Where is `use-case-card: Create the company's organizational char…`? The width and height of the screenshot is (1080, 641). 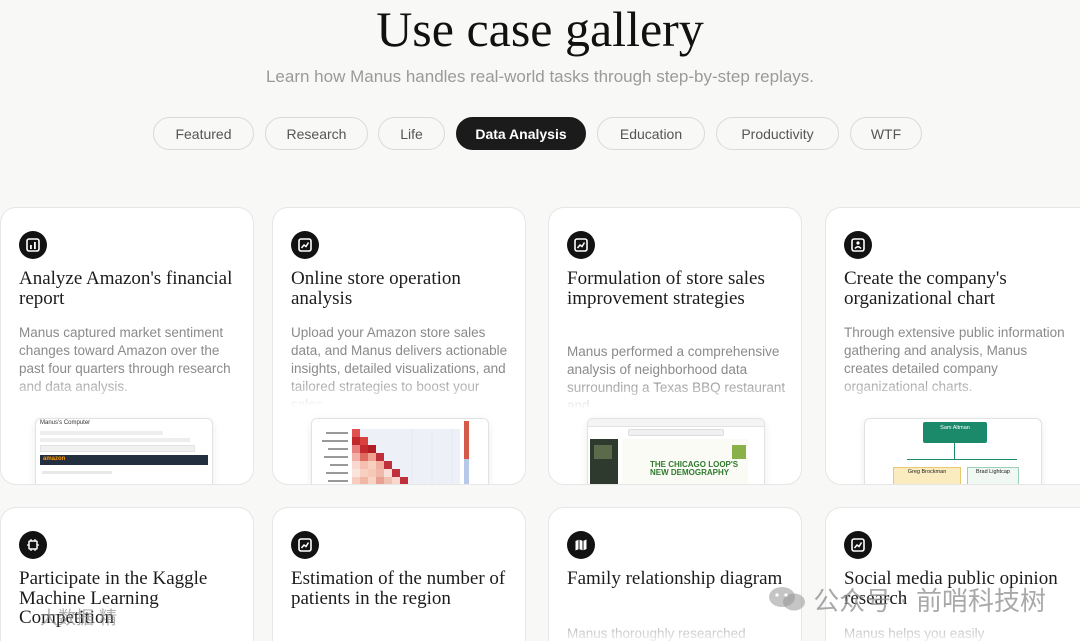
use-case-card: Create the company's organizational char… is located at coordinates (952, 346).